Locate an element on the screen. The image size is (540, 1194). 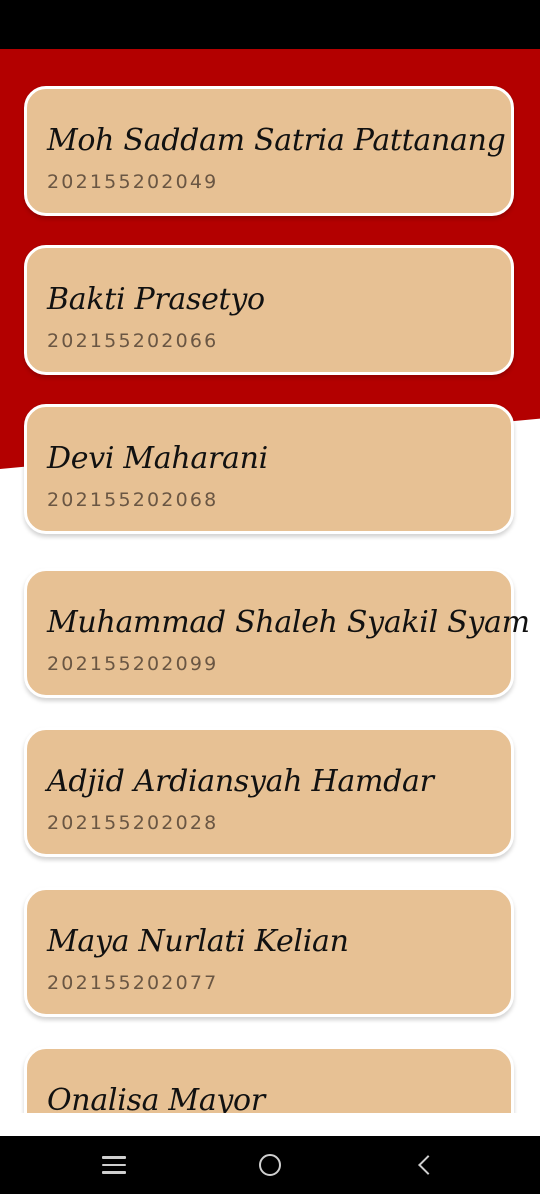
student-name: Moh Saddam Satria Pattanang is located at coordinates (276, 140).